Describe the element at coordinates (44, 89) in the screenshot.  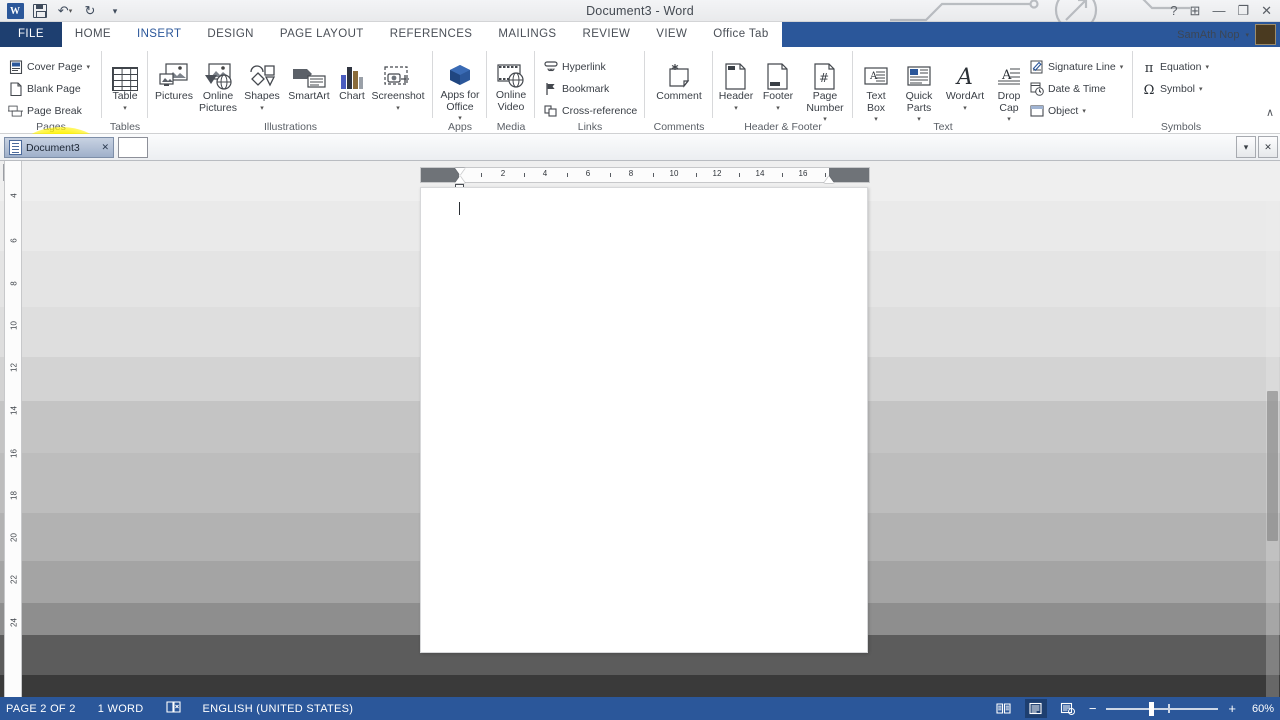
I see `blank-page-button: Blank Page` at that location.